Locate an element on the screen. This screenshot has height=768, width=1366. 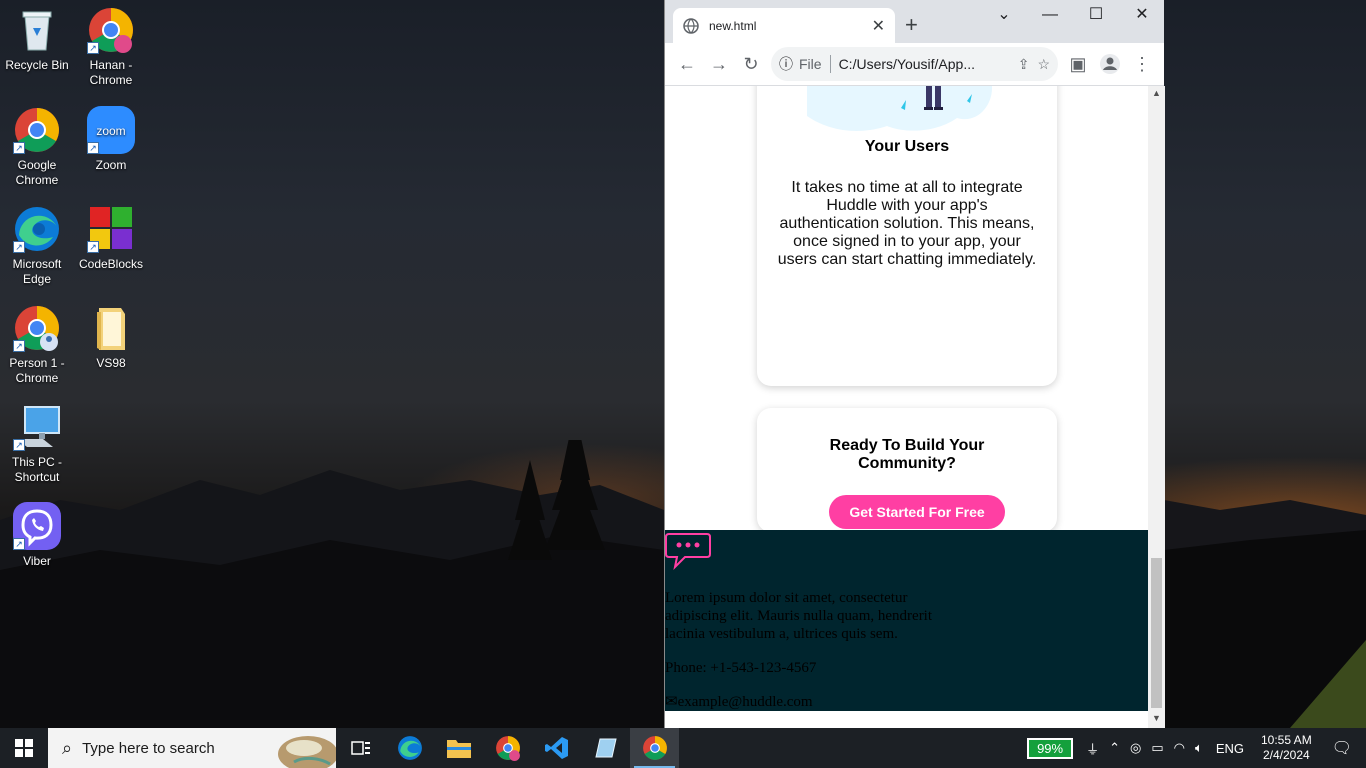
reload-button: ↻ is located at coordinates (751, 64).